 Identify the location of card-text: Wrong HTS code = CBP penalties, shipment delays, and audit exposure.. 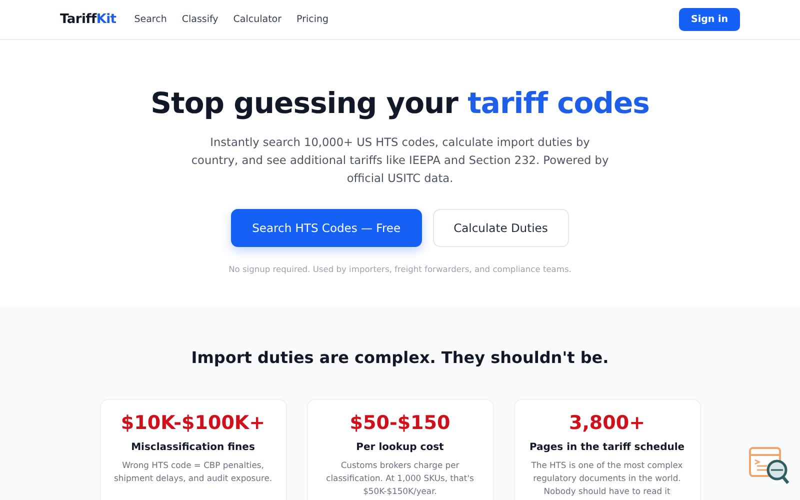
(193, 472).